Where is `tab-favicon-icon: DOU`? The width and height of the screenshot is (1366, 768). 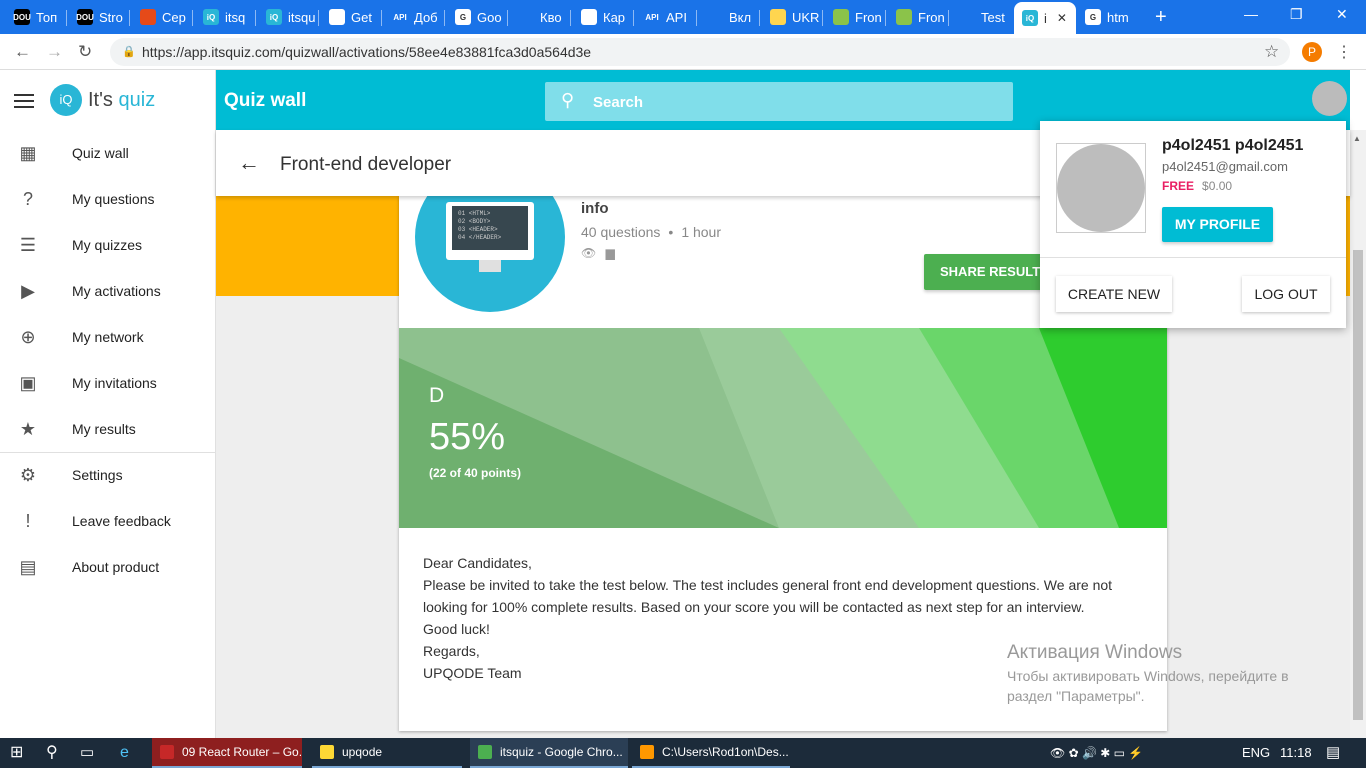 tab-favicon-icon: DOU is located at coordinates (85, 17).